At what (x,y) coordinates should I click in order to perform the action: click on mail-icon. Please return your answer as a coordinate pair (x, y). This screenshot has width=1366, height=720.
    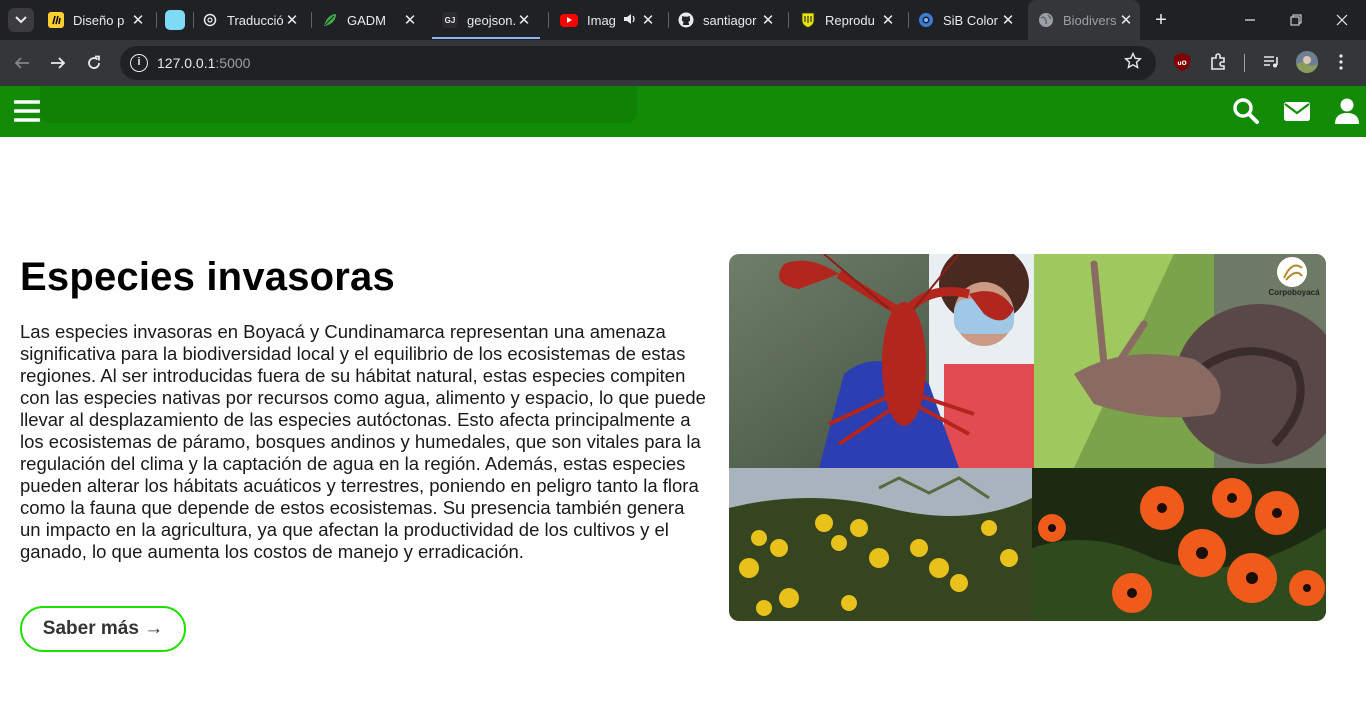
    Looking at the image, I should click on (1297, 111).